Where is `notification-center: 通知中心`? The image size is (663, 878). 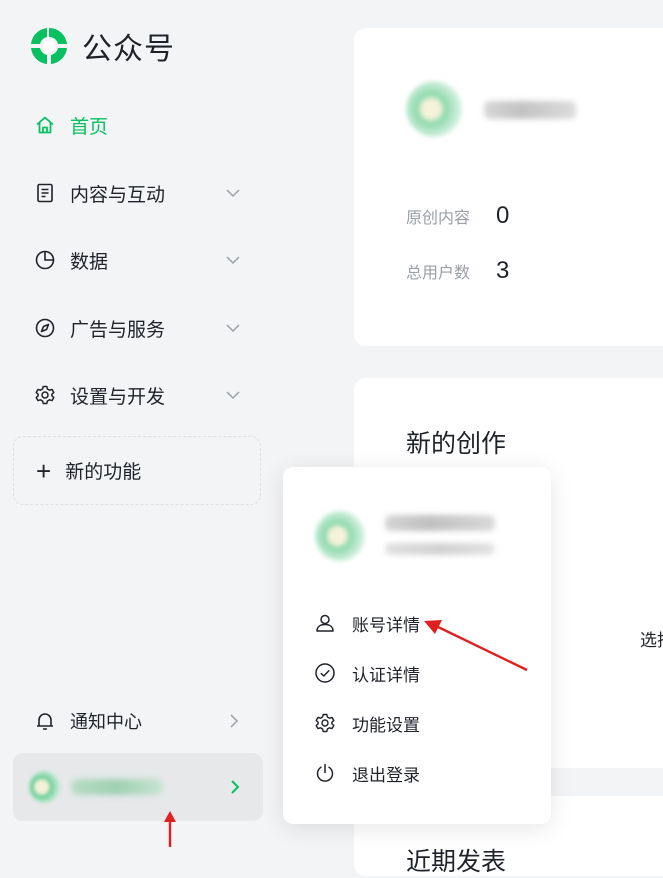
notification-center: 通知中心 is located at coordinates (141, 721).